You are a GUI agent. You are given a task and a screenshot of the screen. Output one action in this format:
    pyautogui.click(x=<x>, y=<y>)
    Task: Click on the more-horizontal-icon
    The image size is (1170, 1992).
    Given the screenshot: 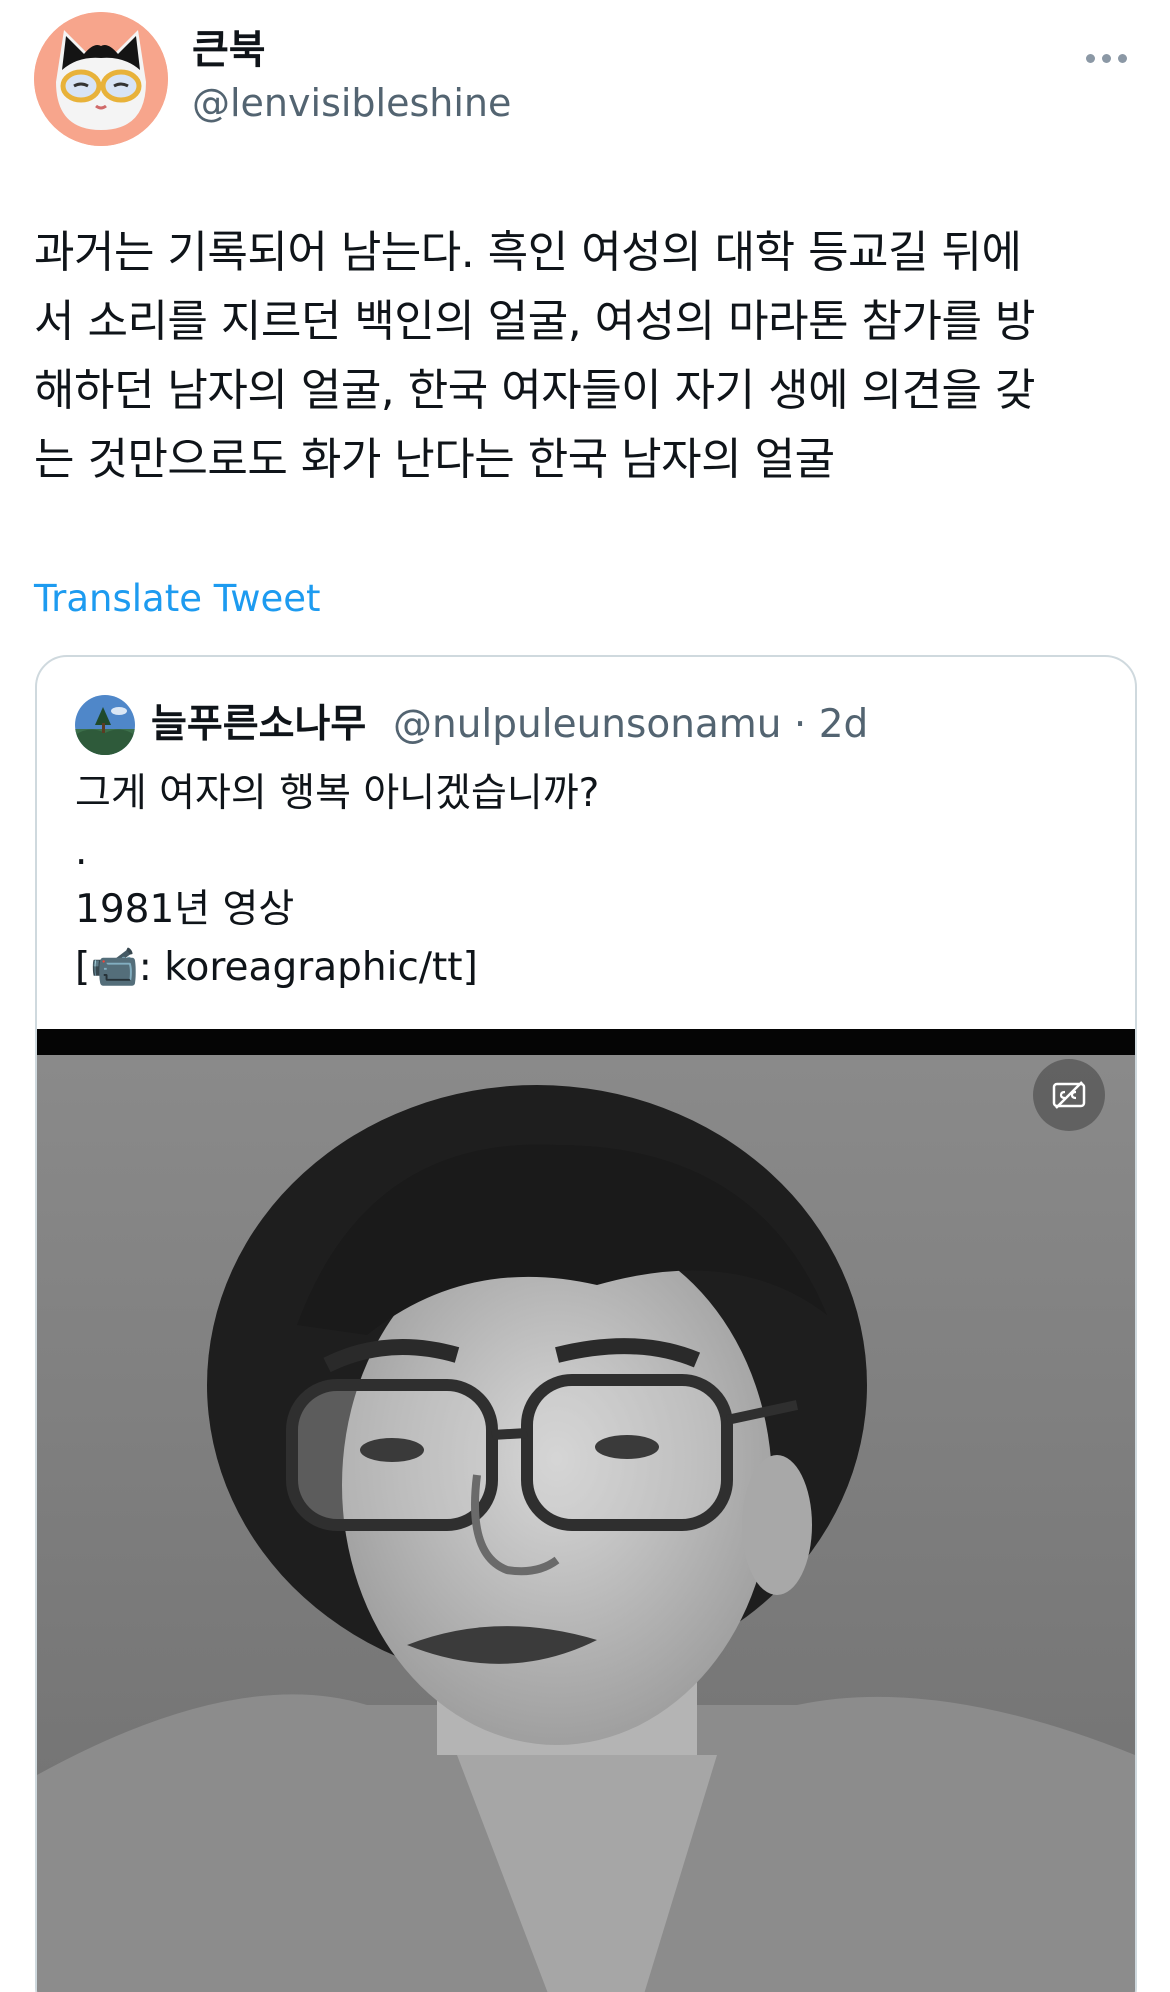 What is the action you would take?
    pyautogui.click(x=1106, y=58)
    